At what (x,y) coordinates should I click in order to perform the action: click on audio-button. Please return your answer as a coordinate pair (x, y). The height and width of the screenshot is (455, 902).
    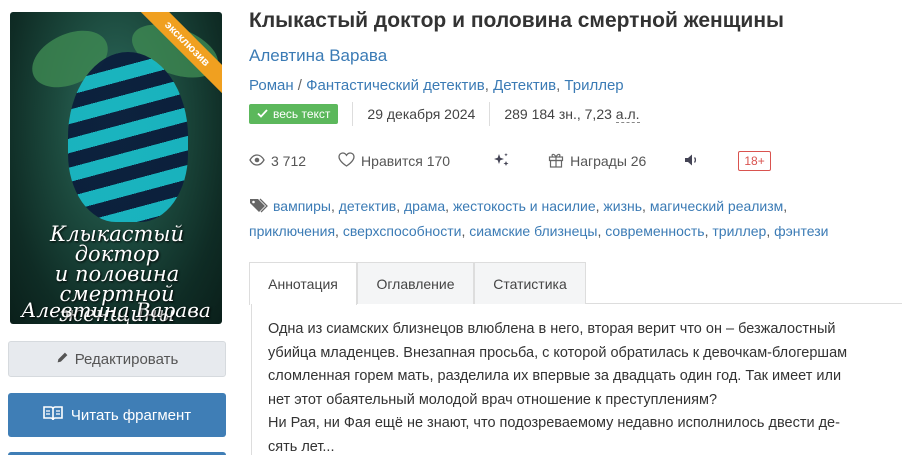
    Looking at the image, I should click on (692, 161).